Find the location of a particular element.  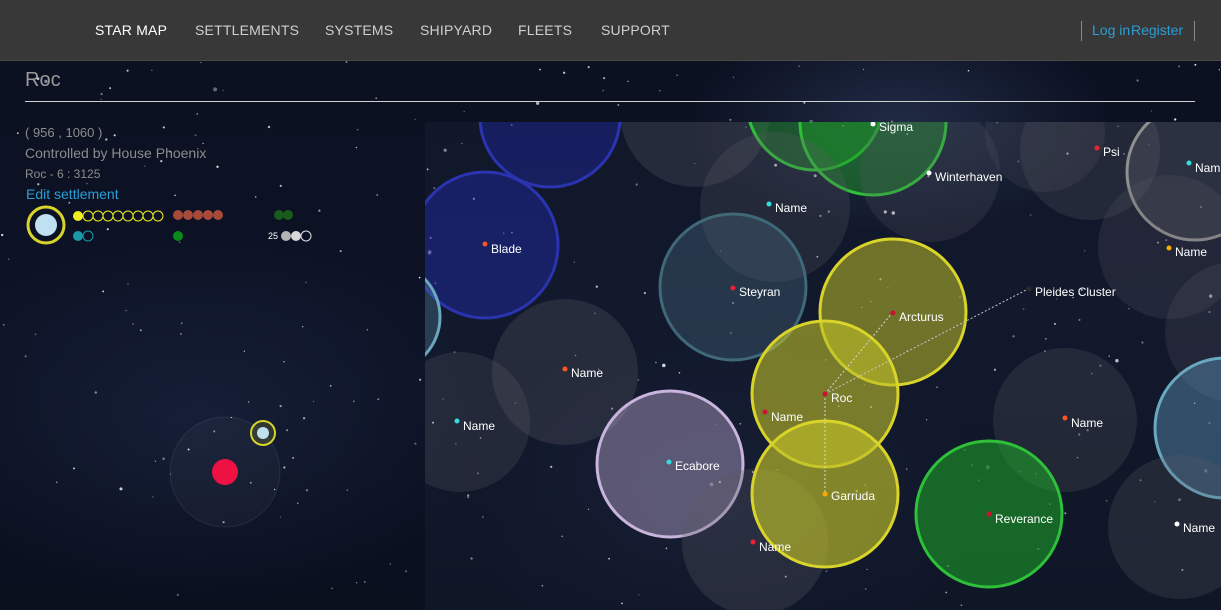

teal-slot-row is located at coordinates (83, 236).